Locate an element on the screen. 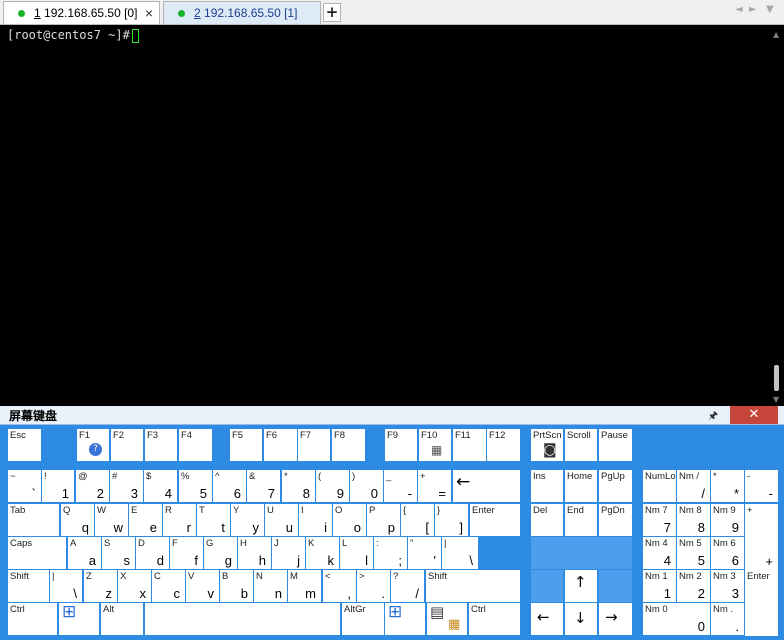 Image resolution: width=784 pixels, height=640 pixels. key-f5: F5 is located at coordinates (246, 445).